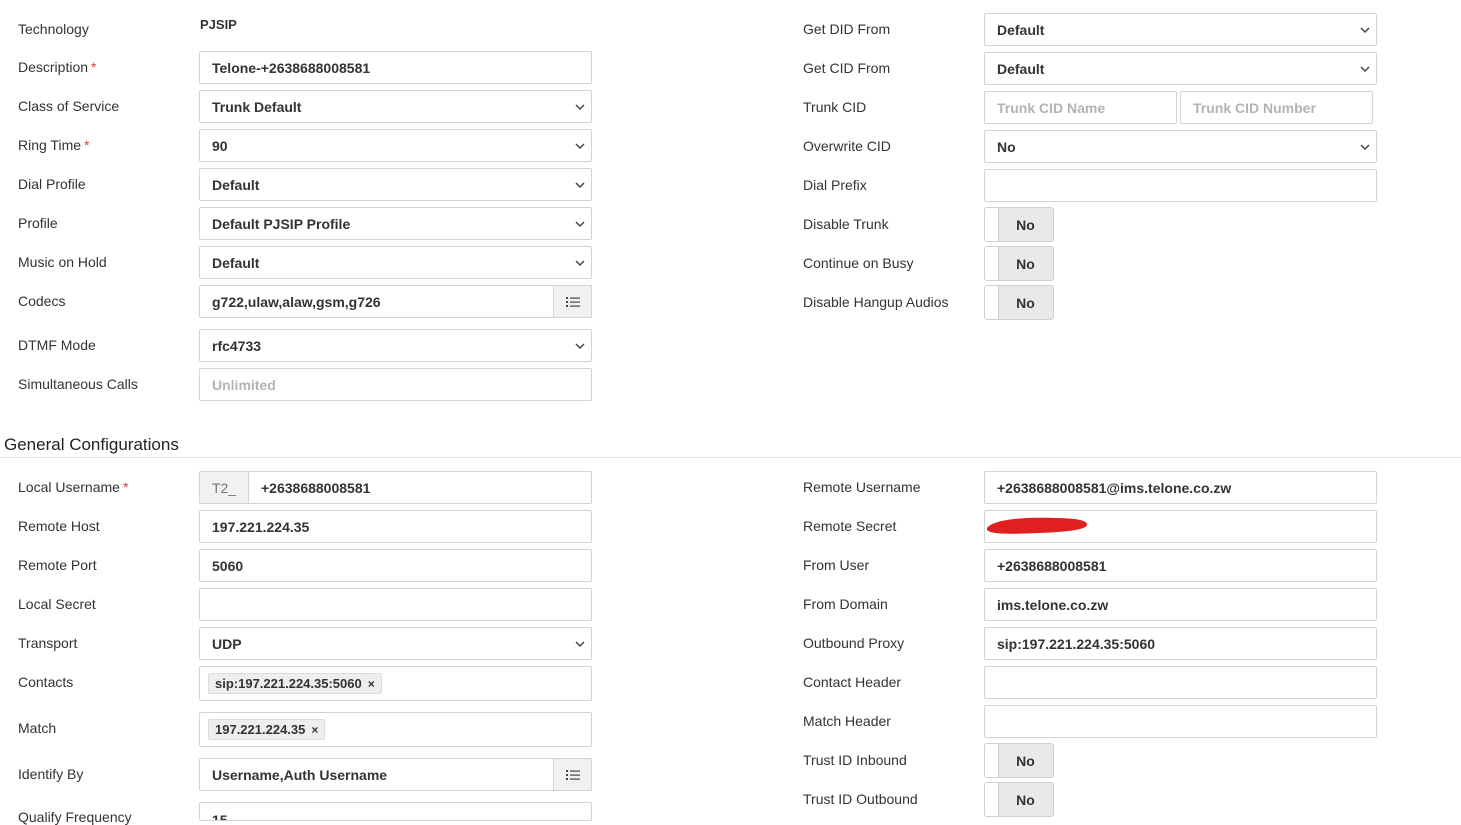  Describe the element at coordinates (395, 262) in the screenshot. I see `music-on-hold-select: Default` at that location.